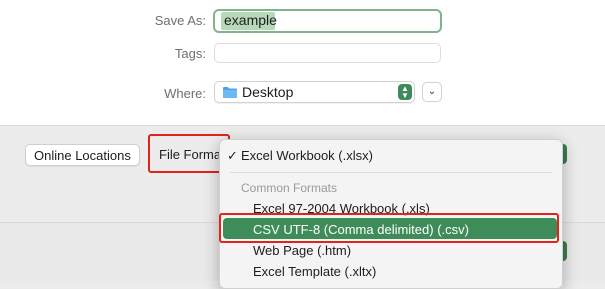  I want to click on where-value: Desktop, so click(268, 92).